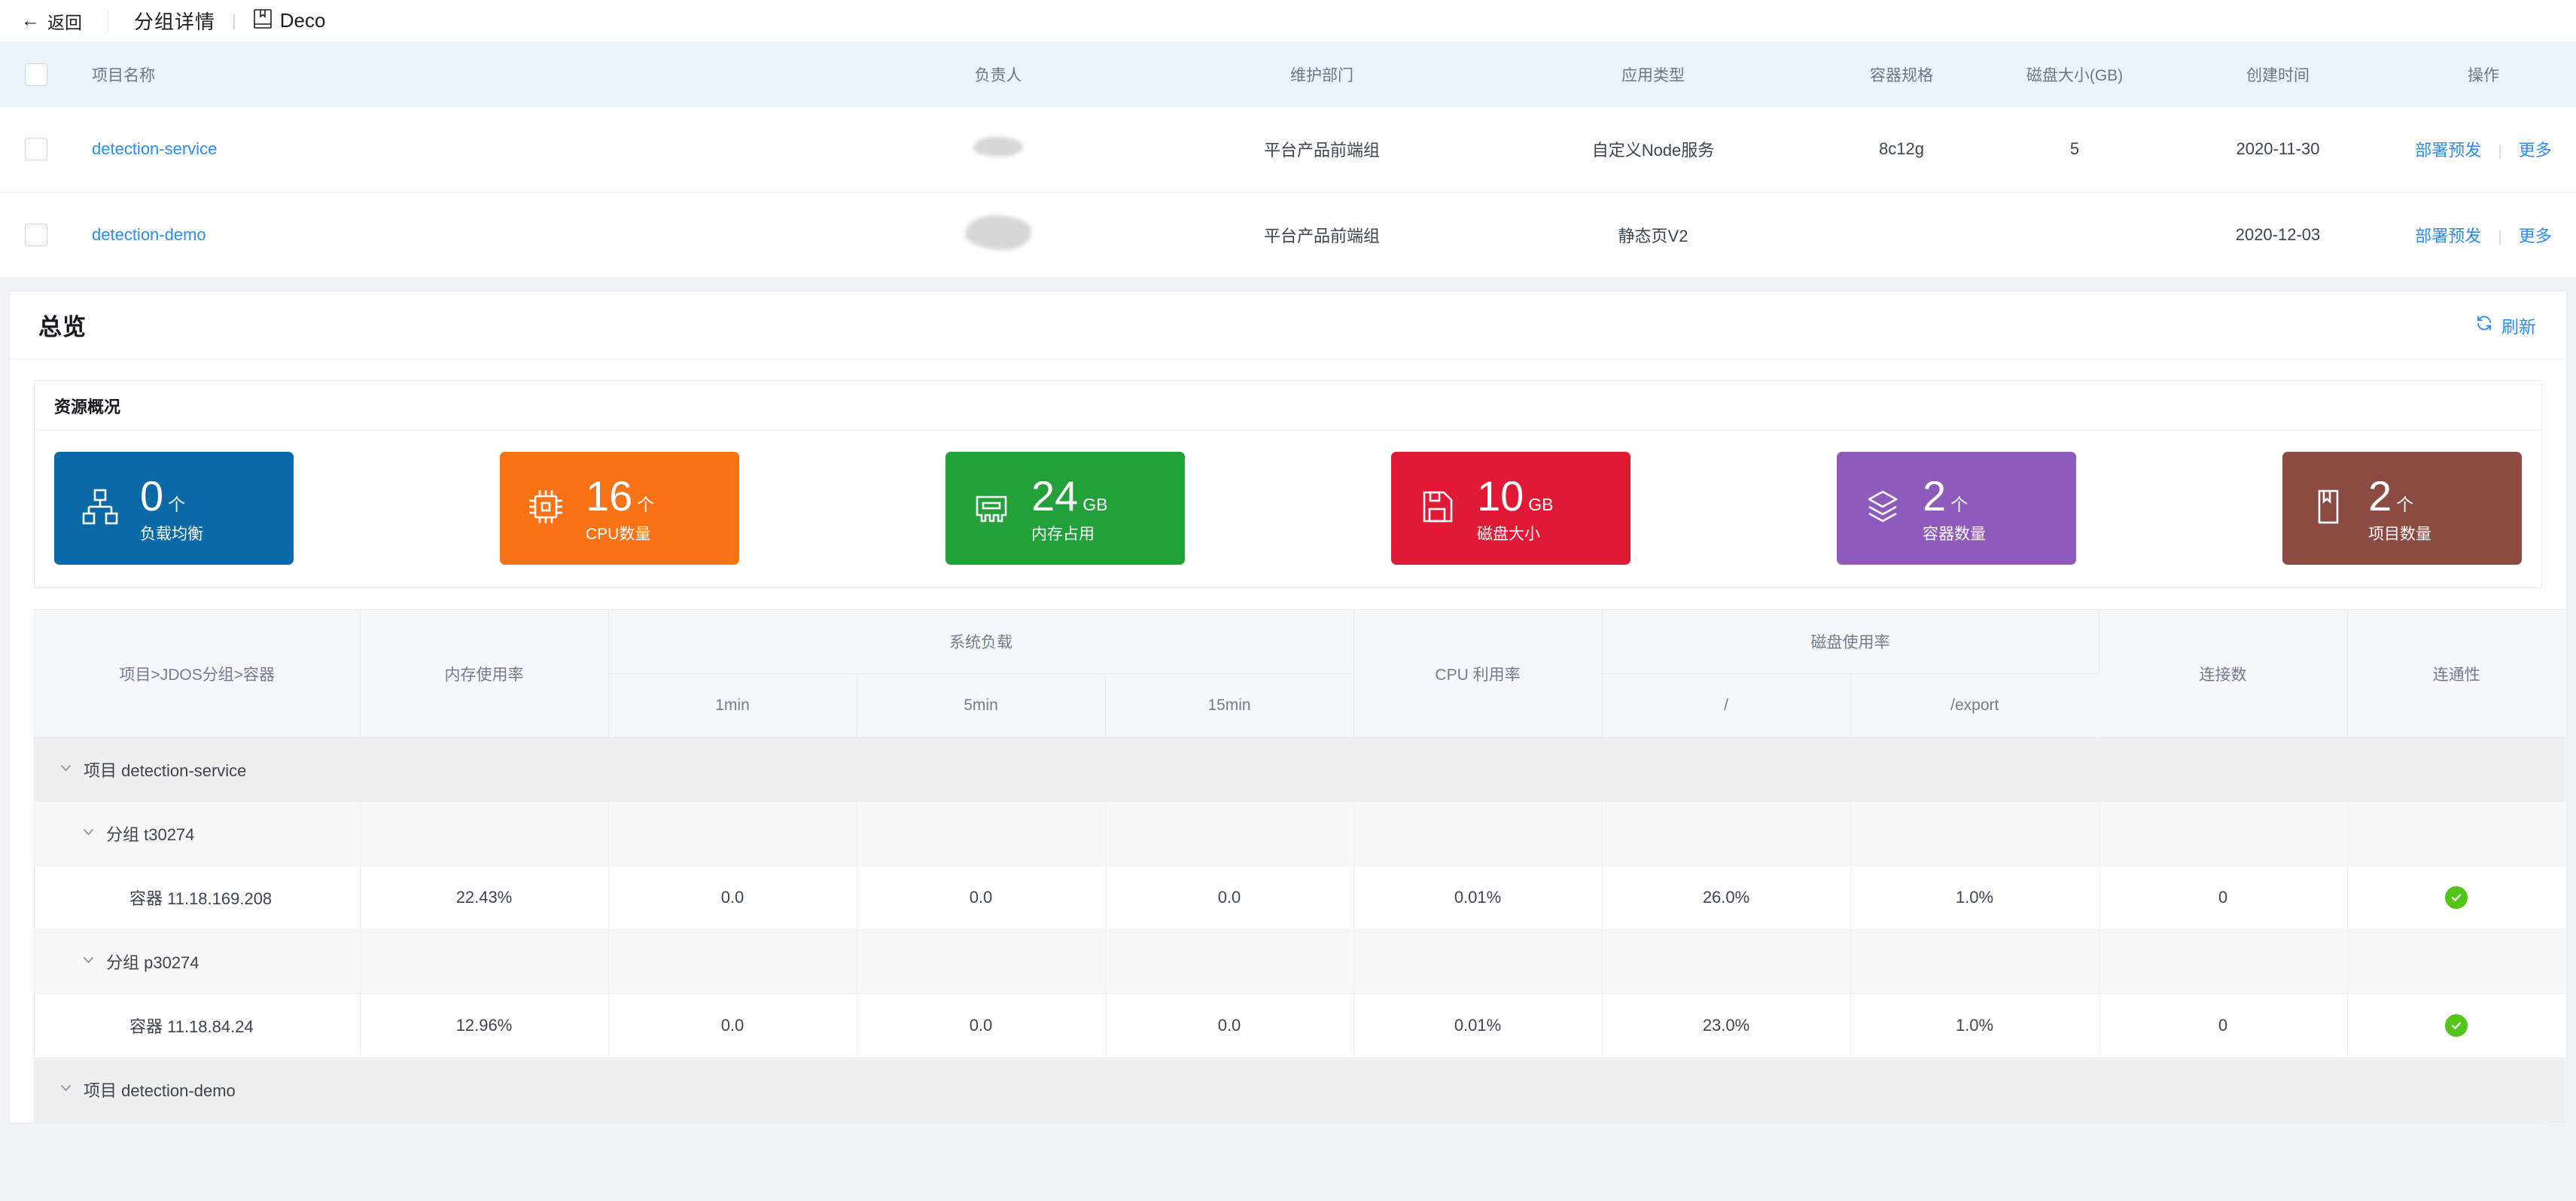 The height and width of the screenshot is (1201, 2576). Describe the element at coordinates (1902, 150) in the screenshot. I see `spec-cell: 8c12g` at that location.